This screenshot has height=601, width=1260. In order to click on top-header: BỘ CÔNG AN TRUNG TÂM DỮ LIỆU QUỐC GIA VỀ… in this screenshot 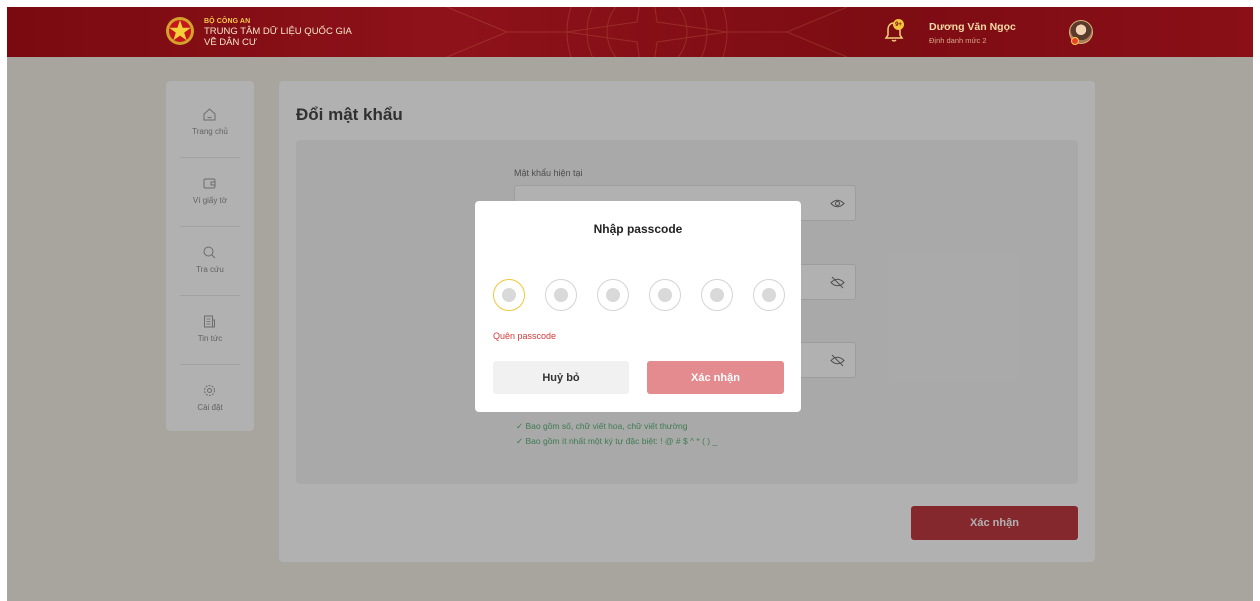, I will do `click(630, 32)`.